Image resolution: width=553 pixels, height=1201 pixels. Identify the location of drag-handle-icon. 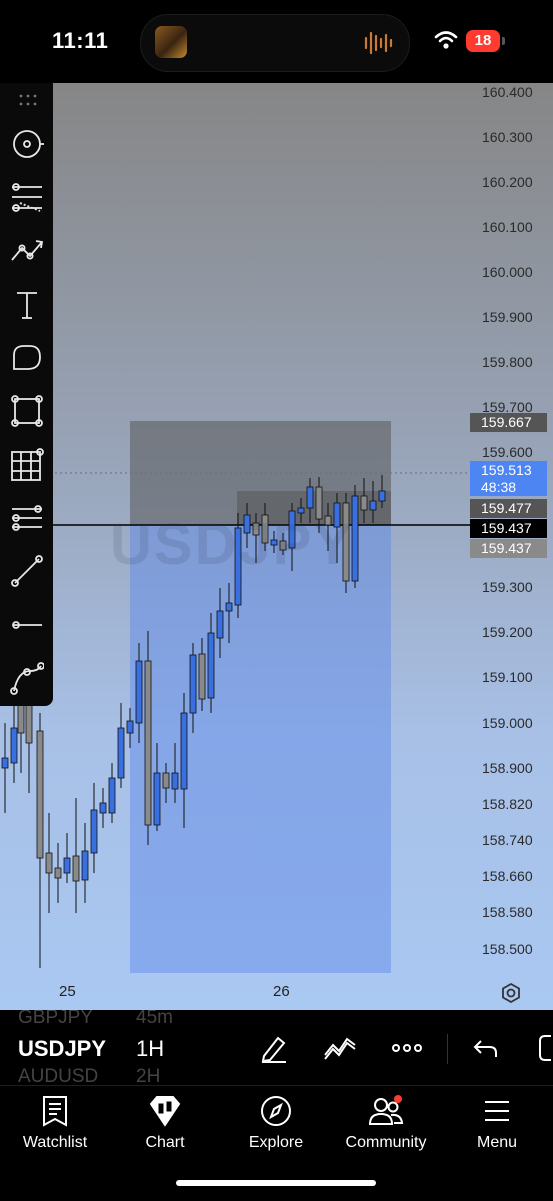
(28, 100).